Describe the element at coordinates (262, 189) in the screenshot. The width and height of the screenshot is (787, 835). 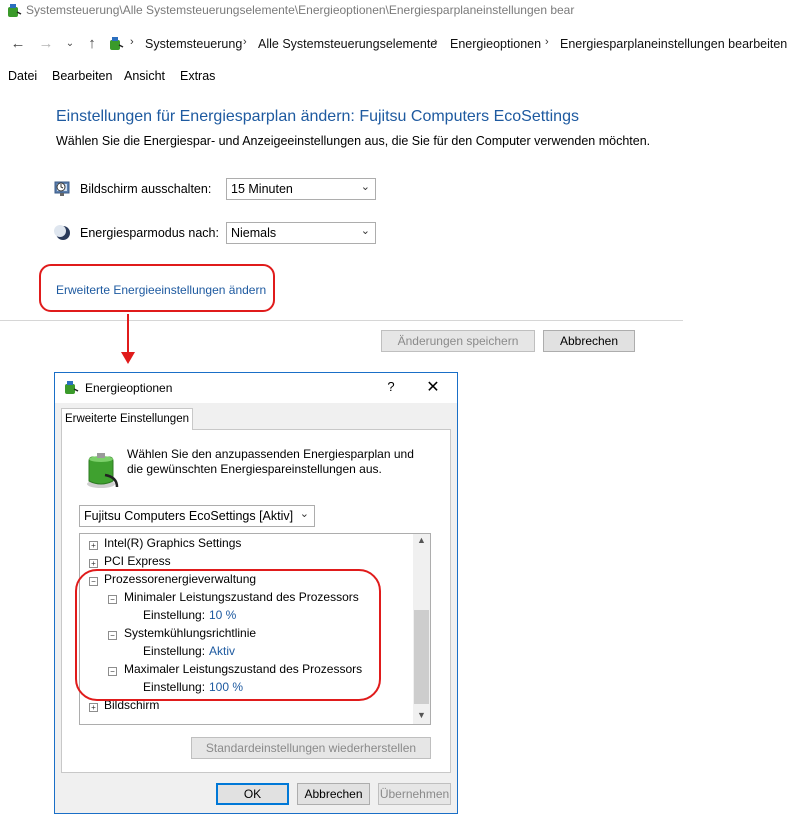
I see `display-off-value: 15 Minuten` at that location.